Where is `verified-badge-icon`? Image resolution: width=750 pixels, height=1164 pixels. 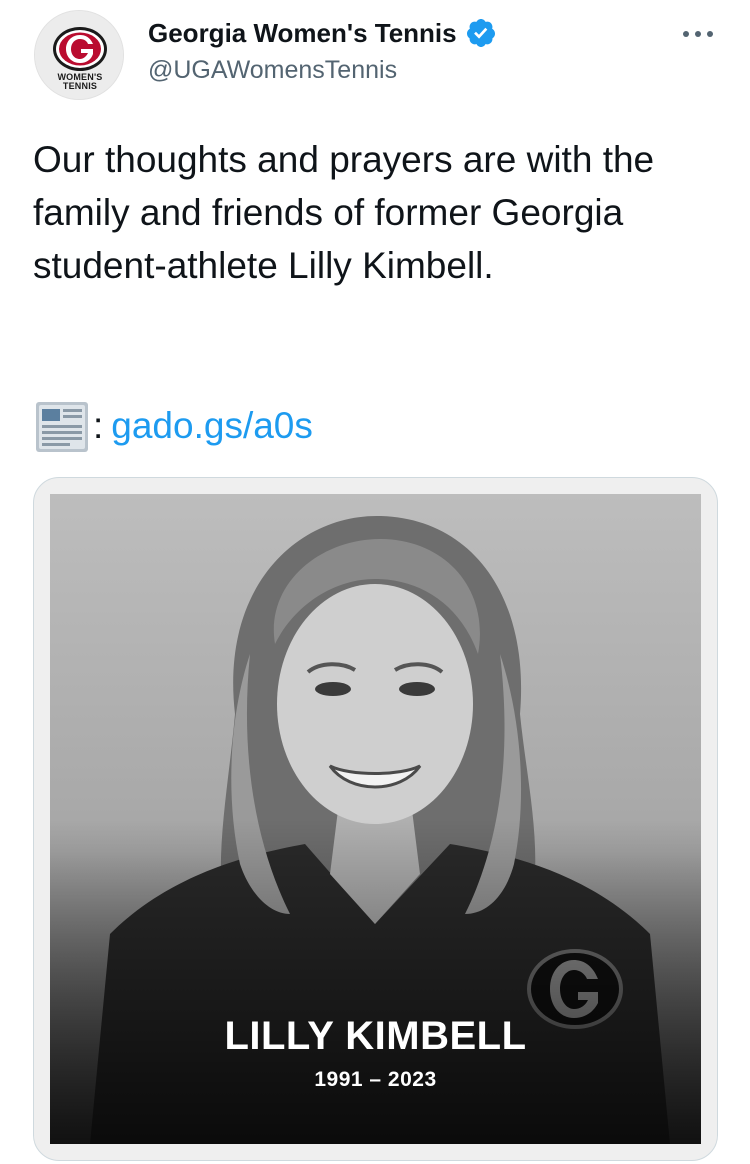
verified-badge-icon is located at coordinates (480, 33).